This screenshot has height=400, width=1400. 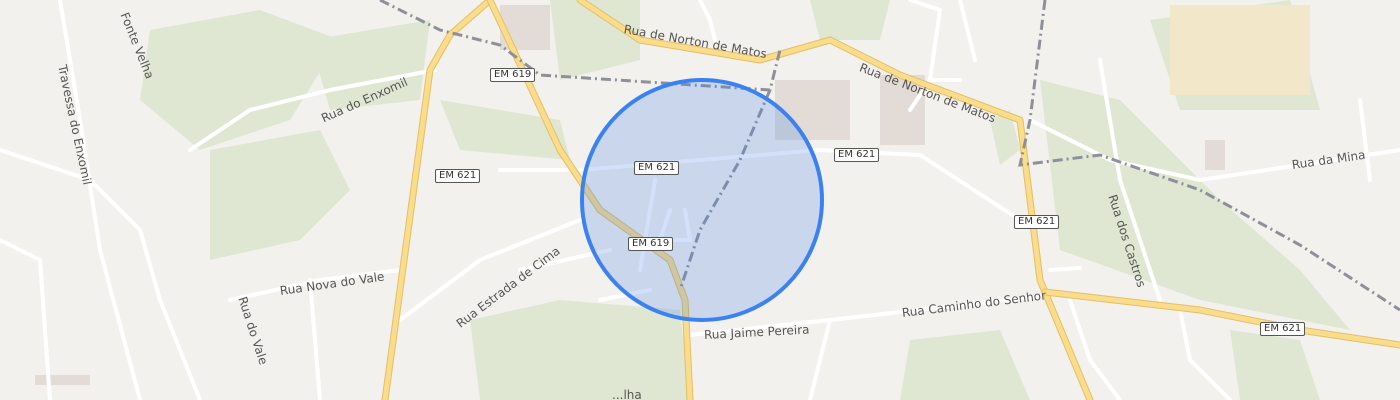 I want to click on route-shield-em621-right-top: EM 621, so click(x=857, y=155).